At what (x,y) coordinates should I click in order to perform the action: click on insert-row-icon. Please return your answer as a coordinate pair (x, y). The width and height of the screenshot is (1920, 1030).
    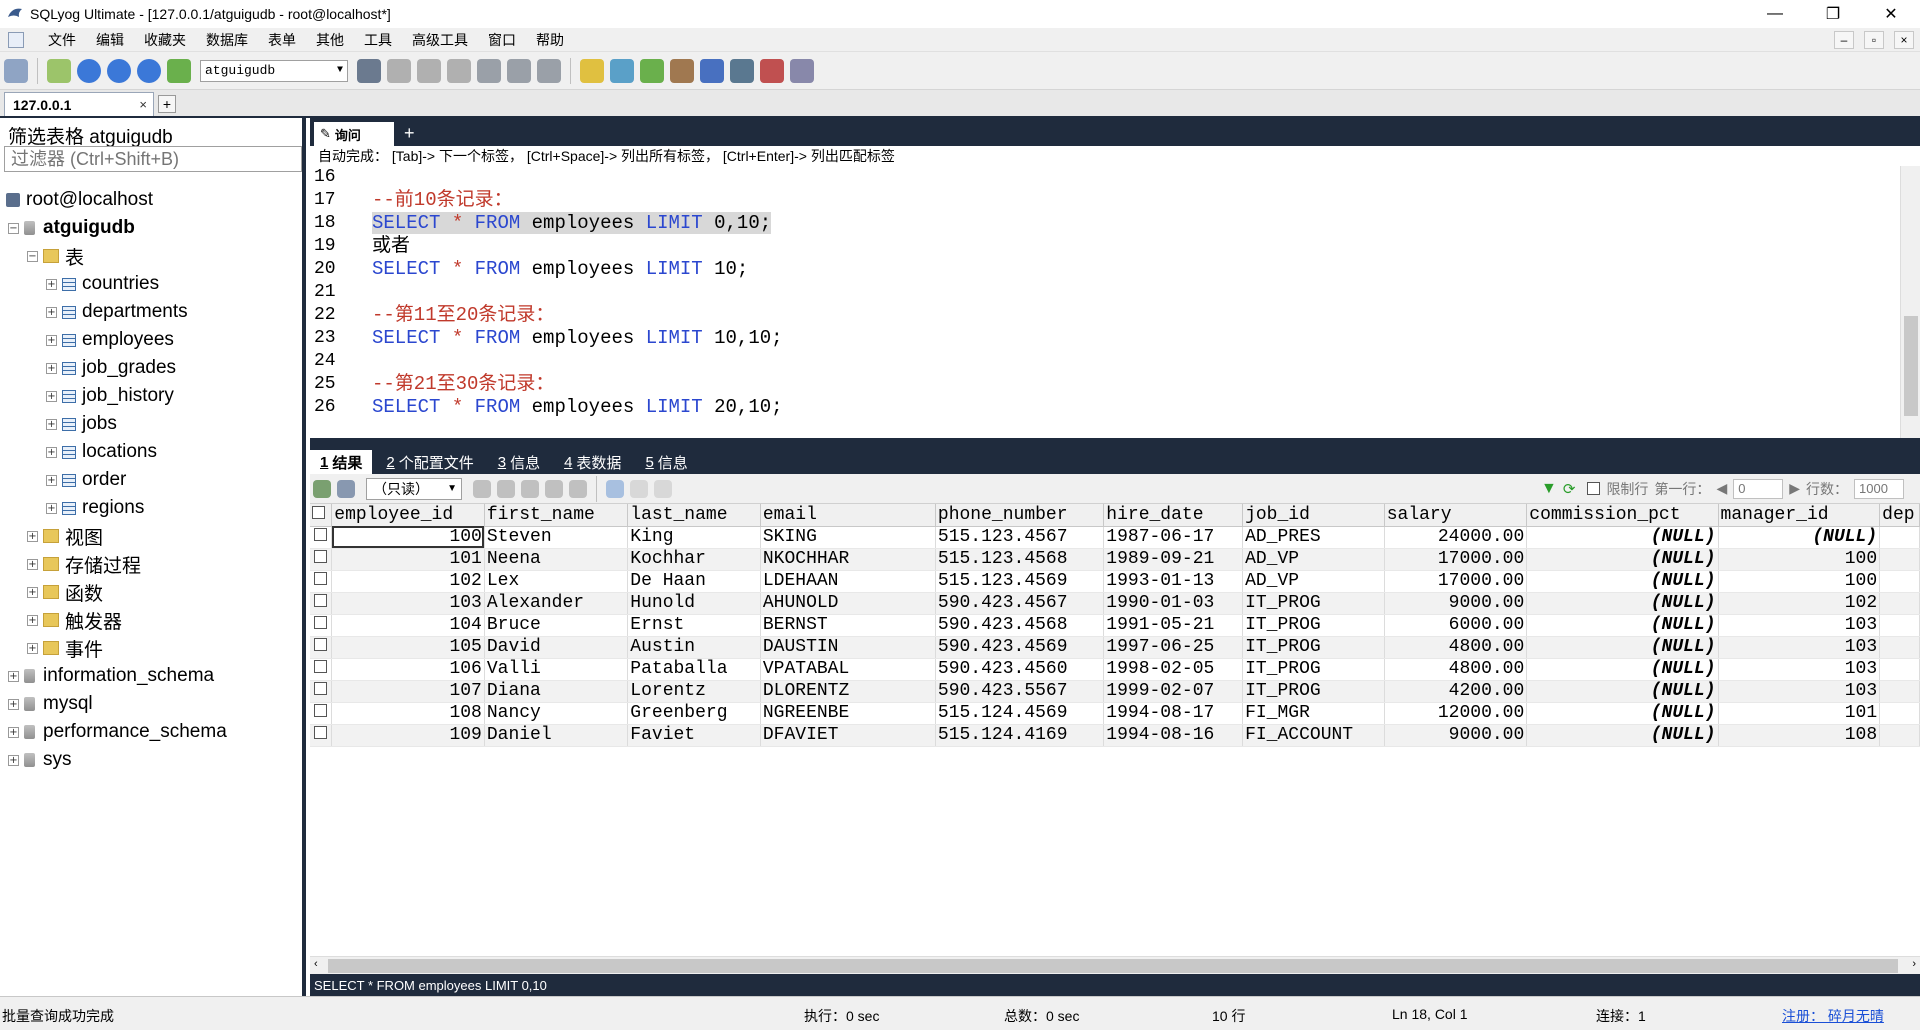
    Looking at the image, I should click on (482, 488).